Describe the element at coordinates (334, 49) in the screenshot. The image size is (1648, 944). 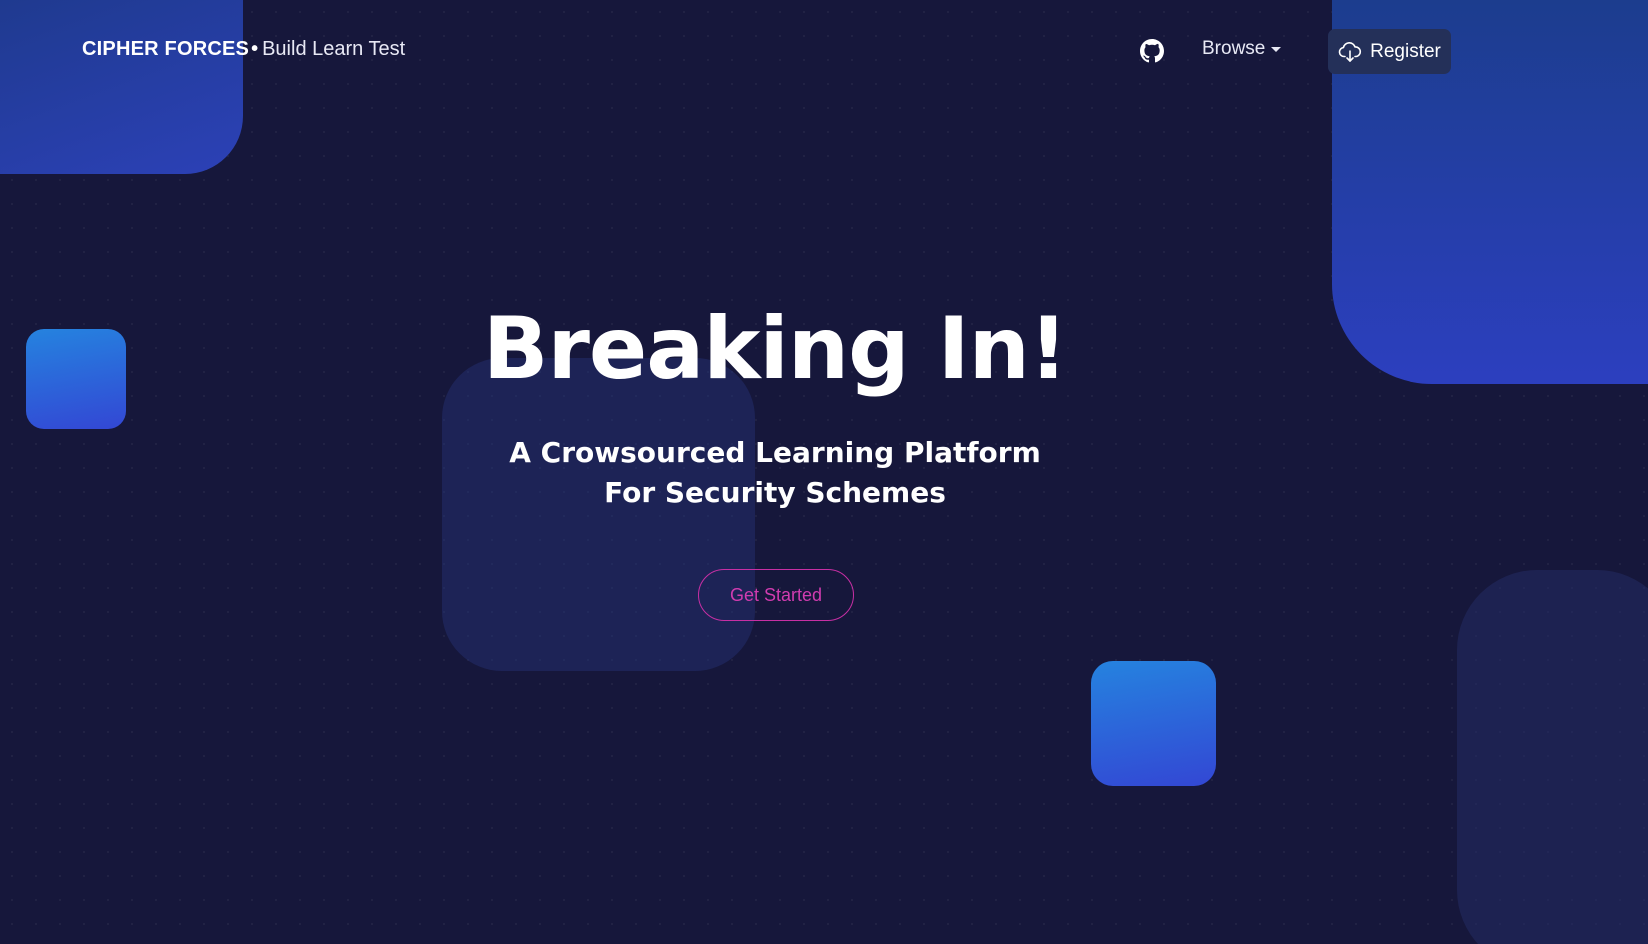
I see `brand-tagline: Build Learn Test` at that location.